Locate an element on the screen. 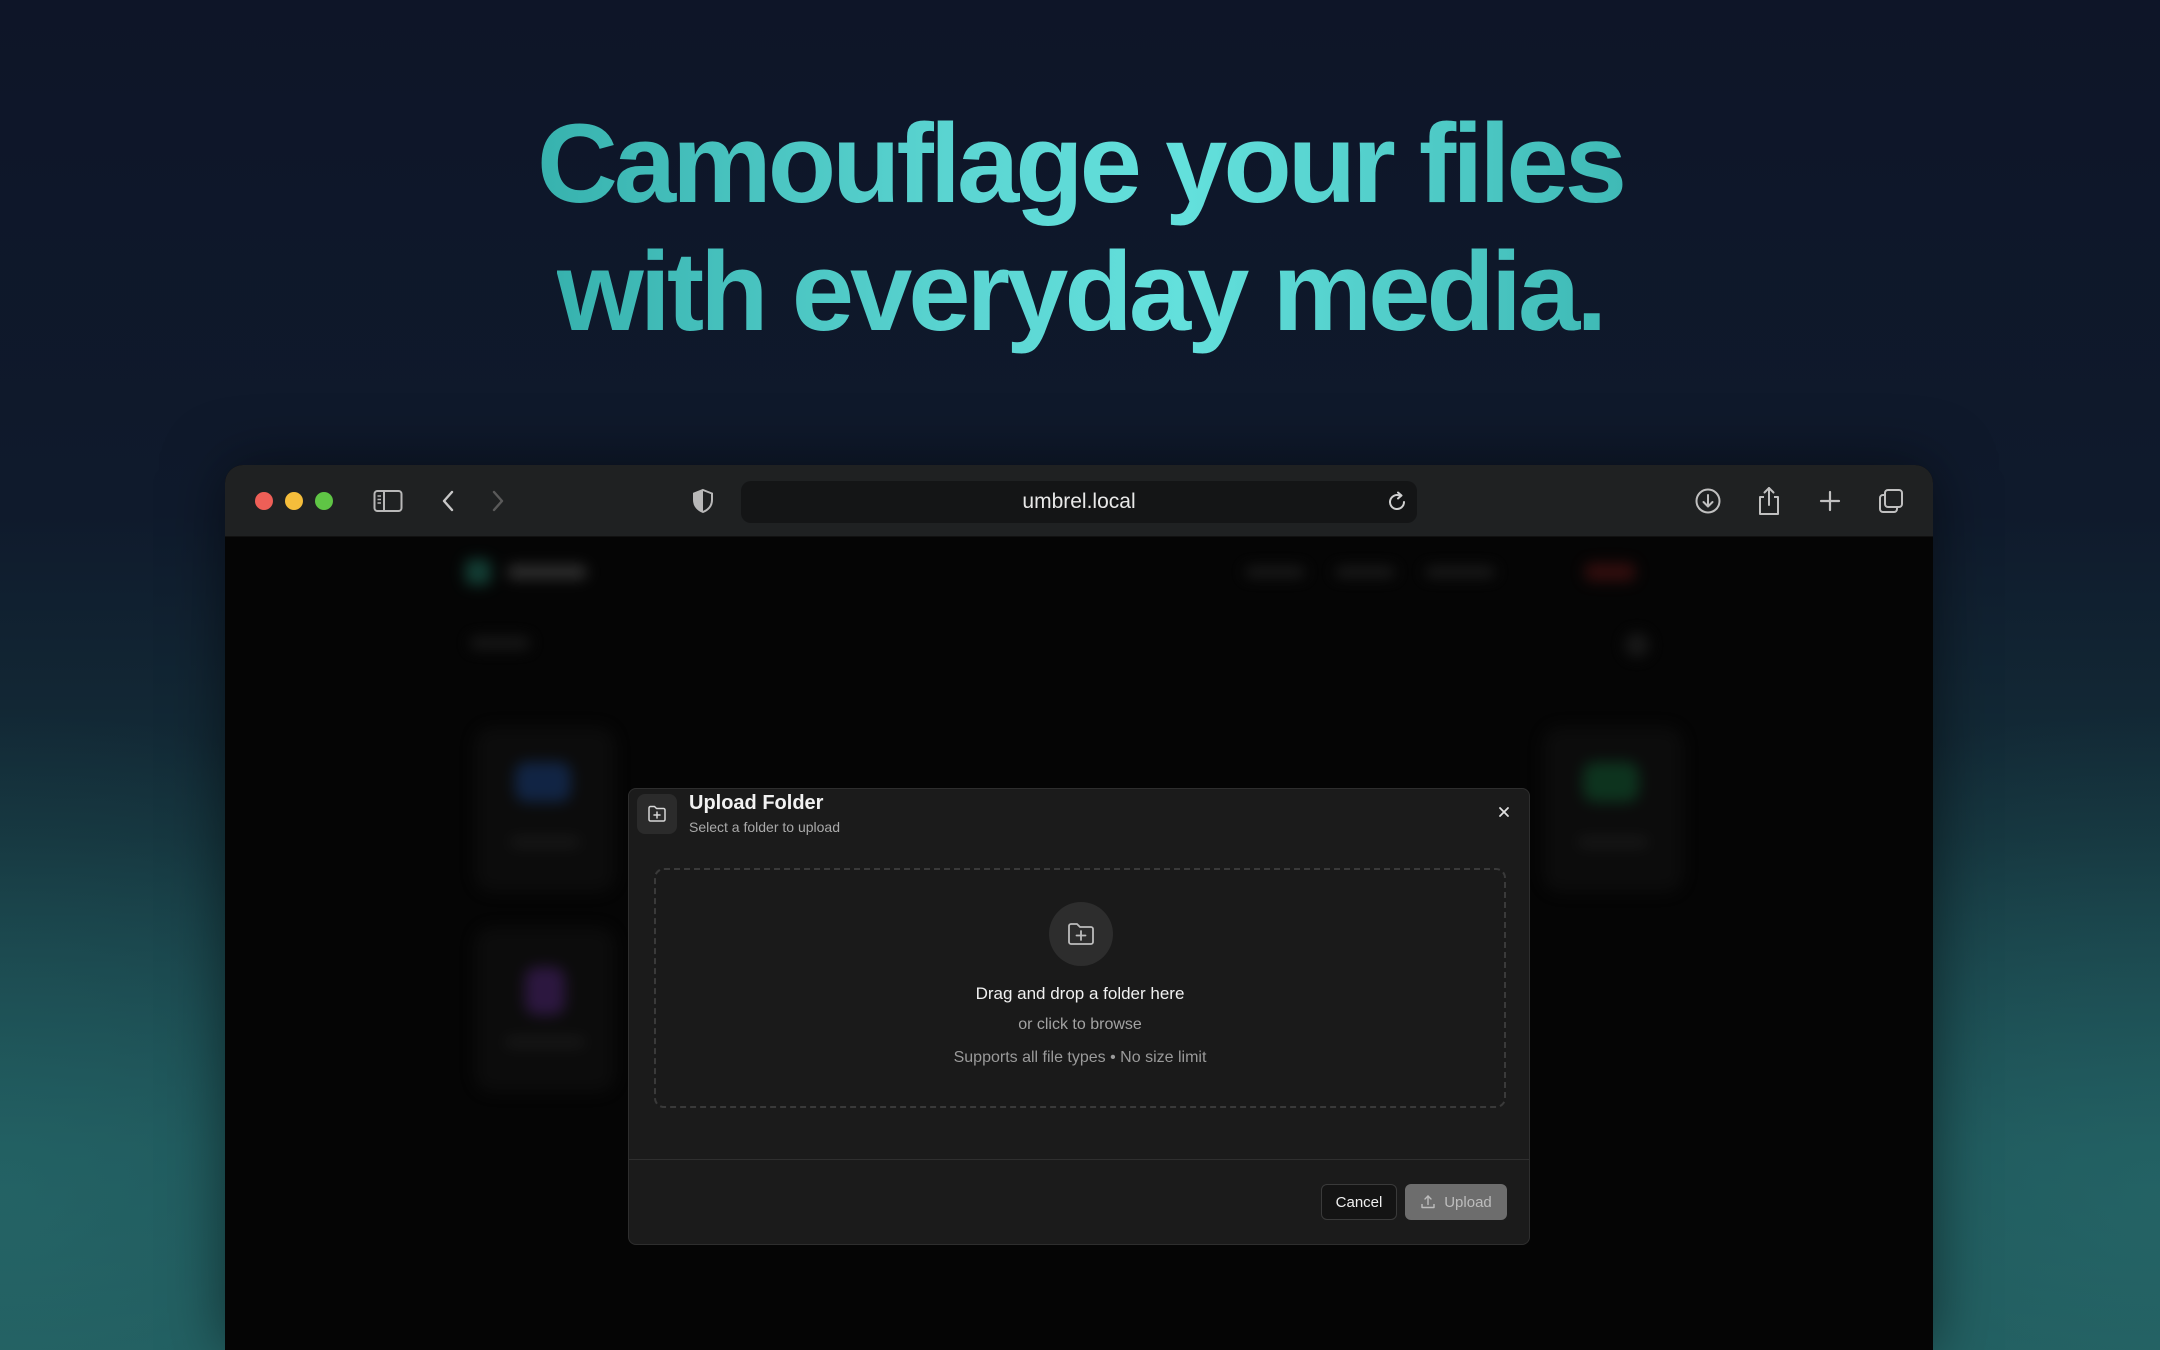 The height and width of the screenshot is (1350, 2160). dropzone-hint-text: Supports all file types • No size limit is located at coordinates (1080, 1057).